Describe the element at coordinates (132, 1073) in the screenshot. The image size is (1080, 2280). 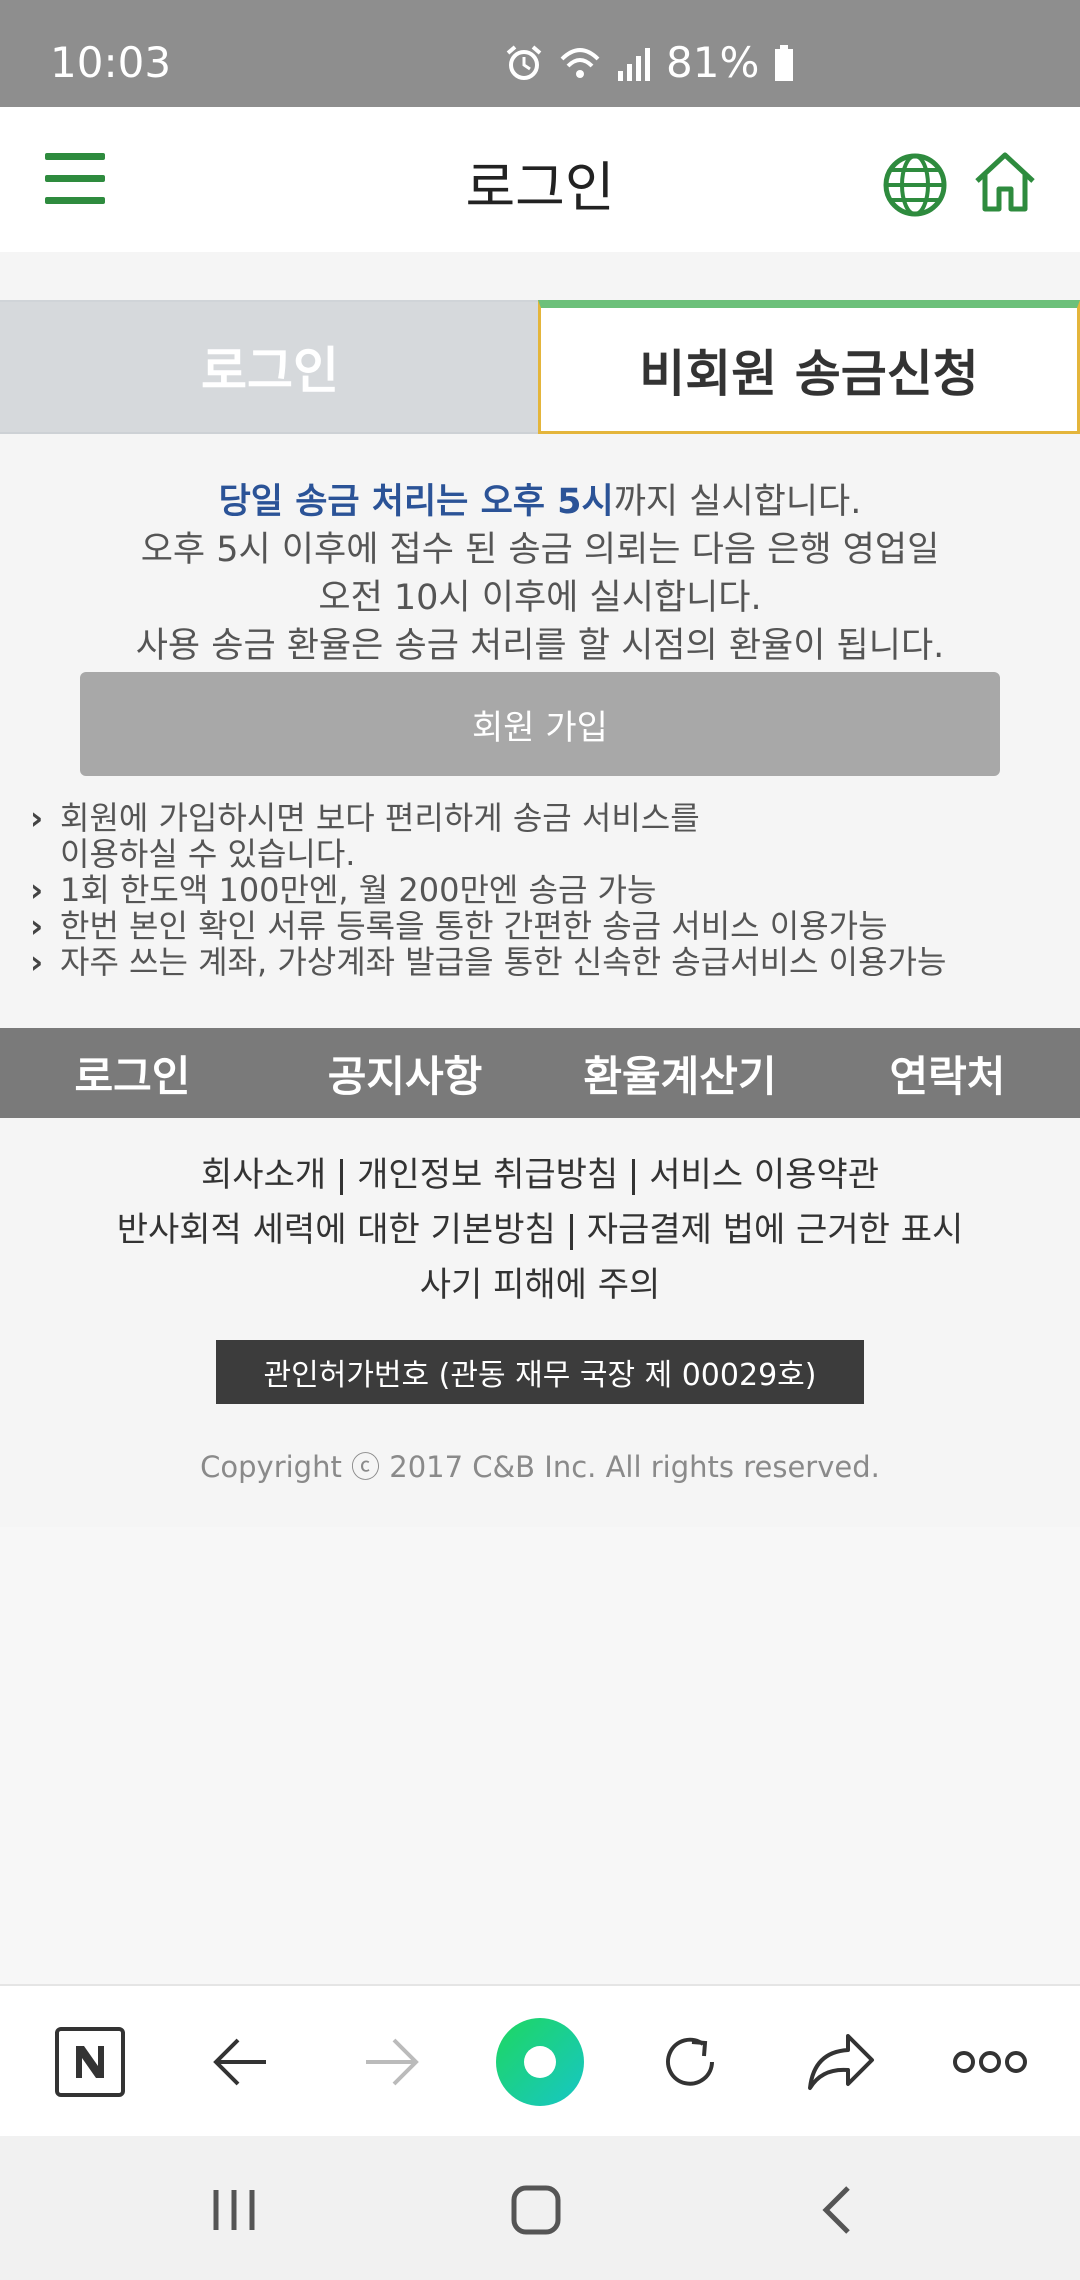
I see `footer-nav-login: 로그인` at that location.